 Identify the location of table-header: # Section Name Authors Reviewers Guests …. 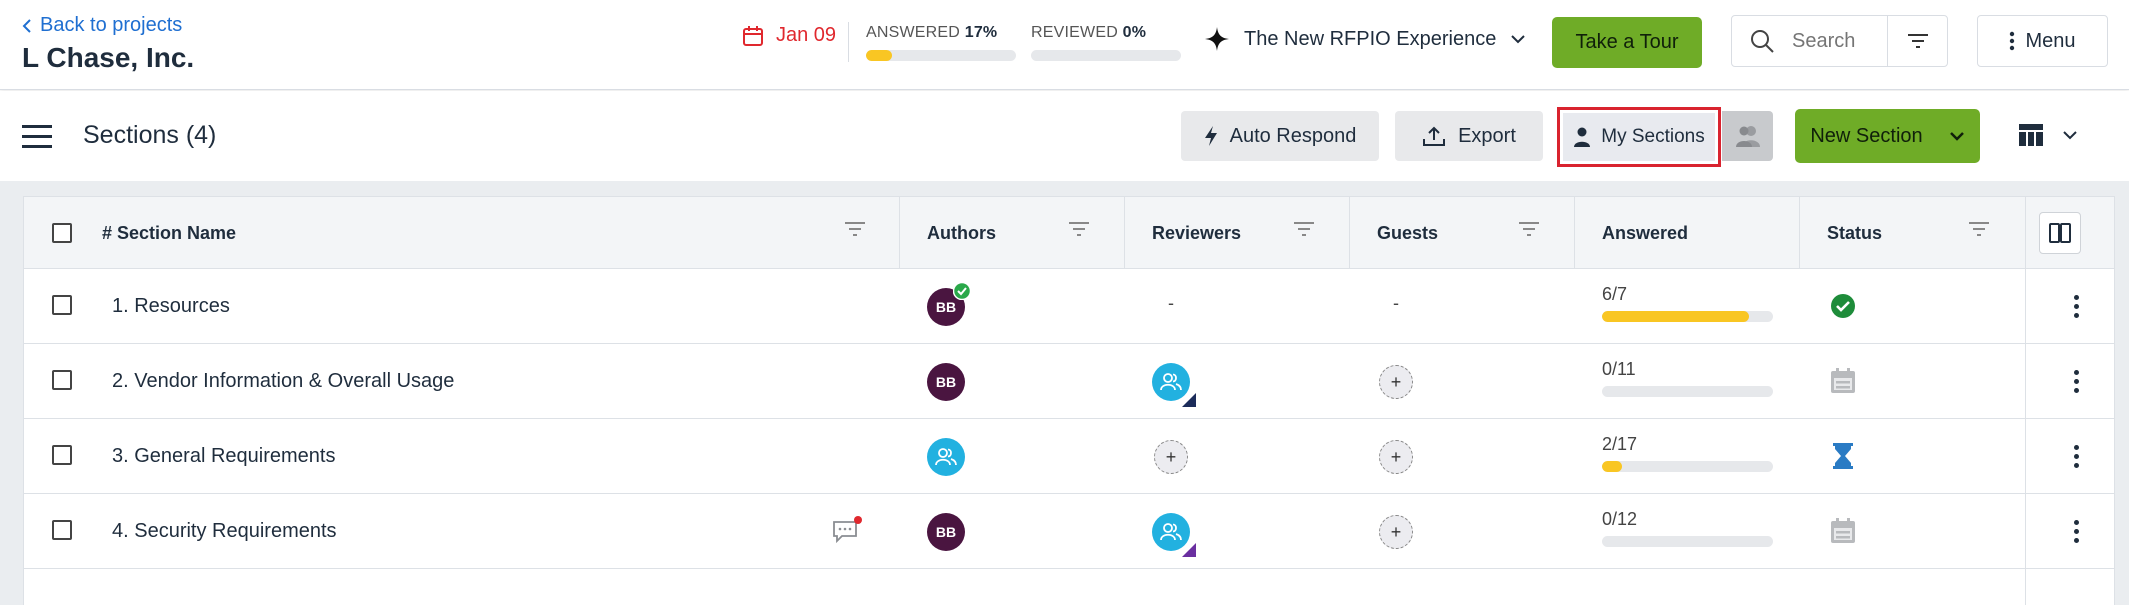
(1069, 233).